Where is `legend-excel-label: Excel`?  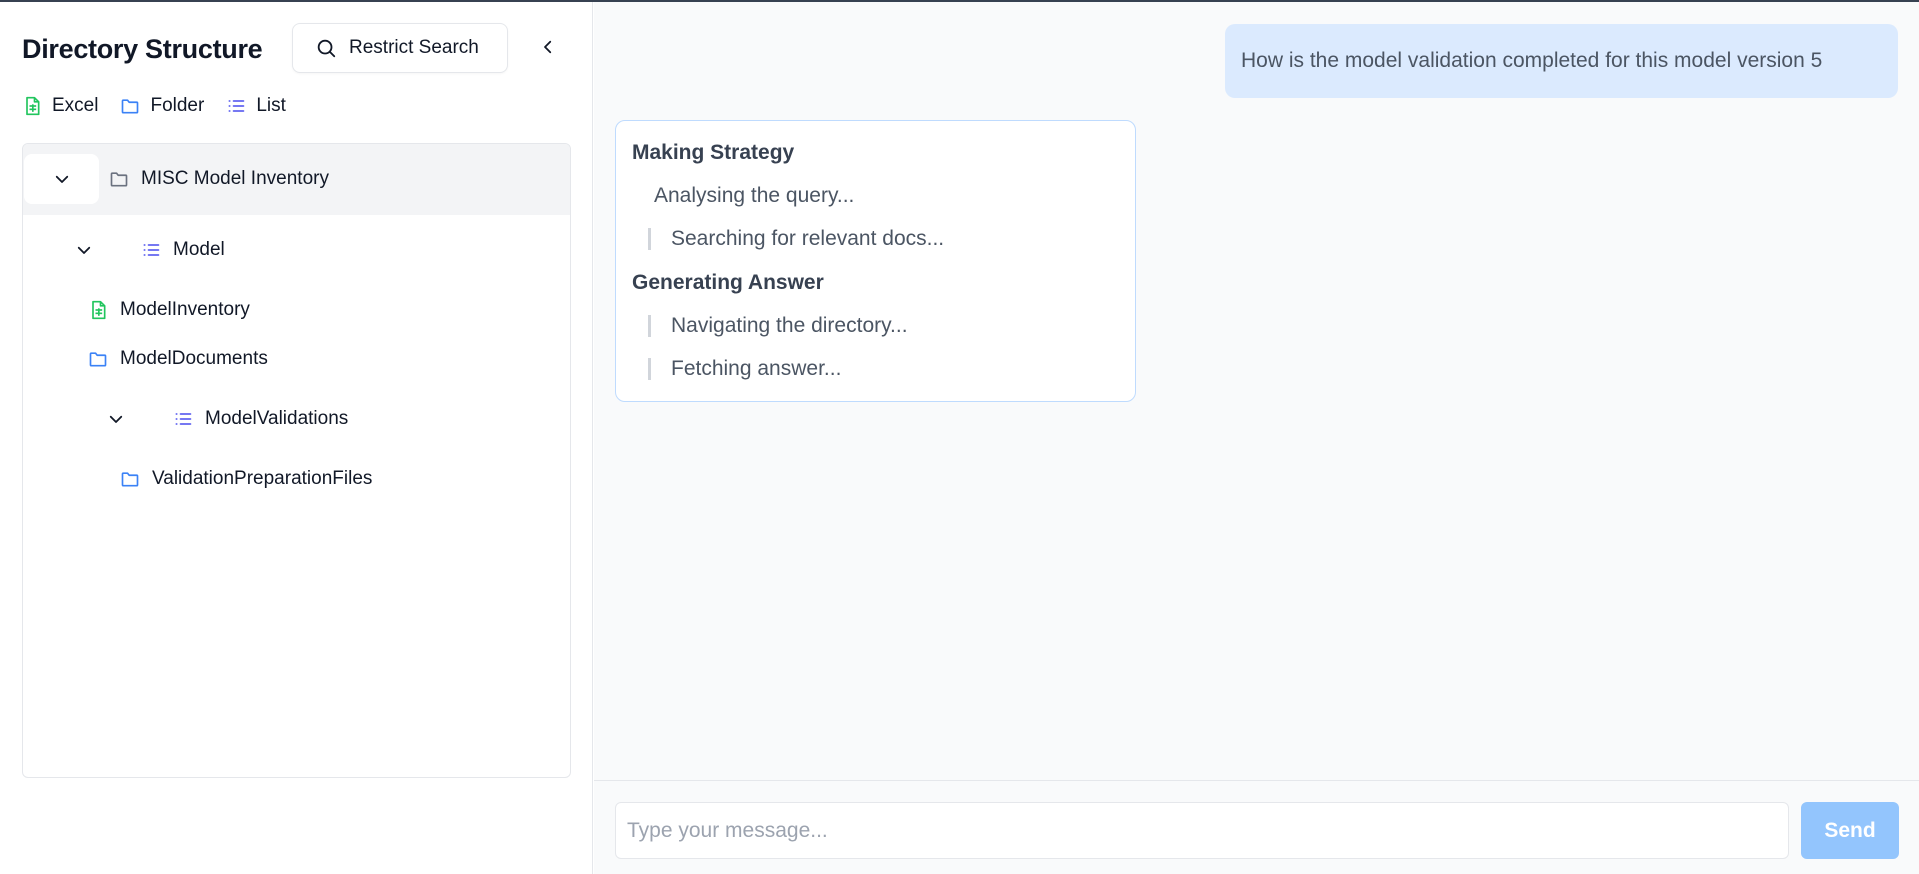 legend-excel-label: Excel is located at coordinates (75, 105).